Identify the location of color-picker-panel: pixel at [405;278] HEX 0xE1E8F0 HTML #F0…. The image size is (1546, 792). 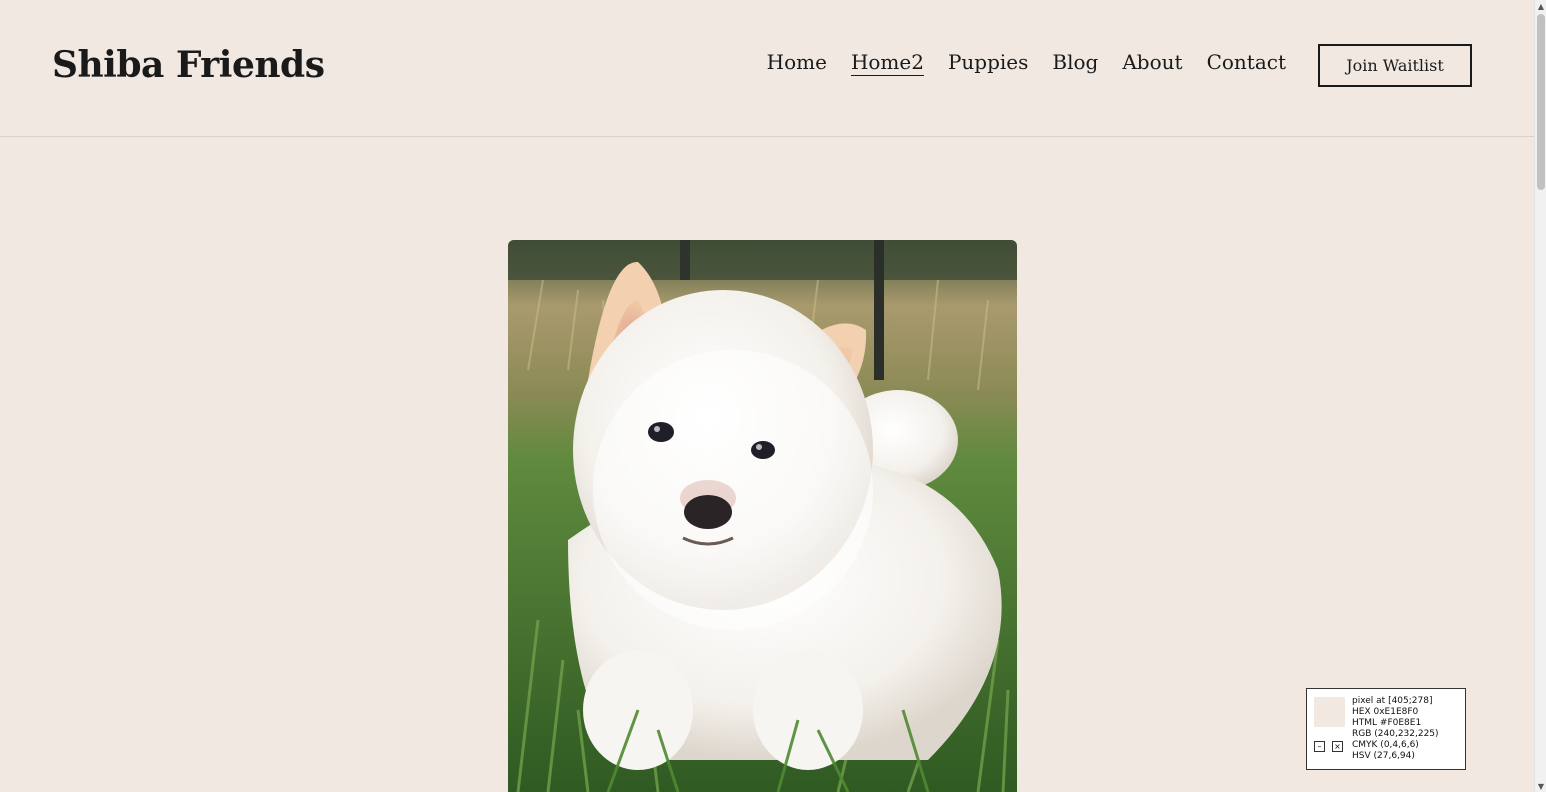
(1386, 729).